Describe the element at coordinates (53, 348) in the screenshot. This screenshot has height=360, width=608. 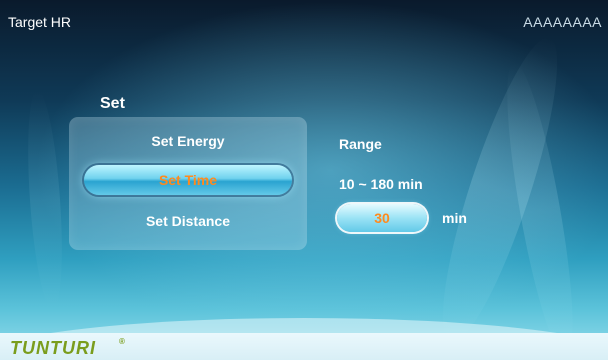
I see `brand-logo: TUNTURI` at that location.